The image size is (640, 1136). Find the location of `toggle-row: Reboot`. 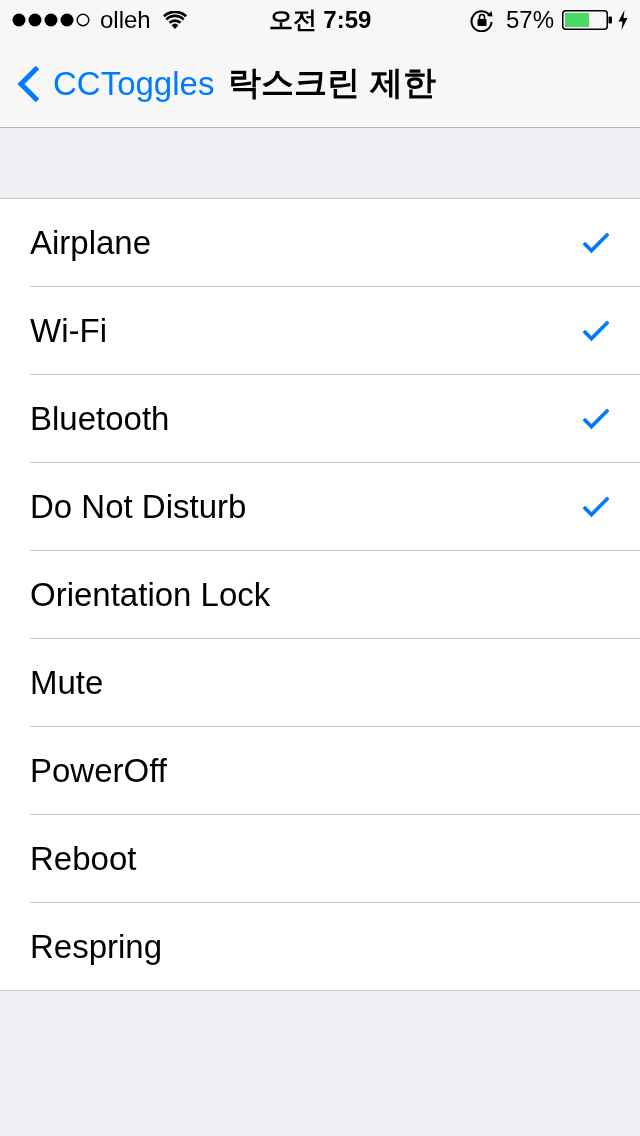

toggle-row: Reboot is located at coordinates (335, 859).